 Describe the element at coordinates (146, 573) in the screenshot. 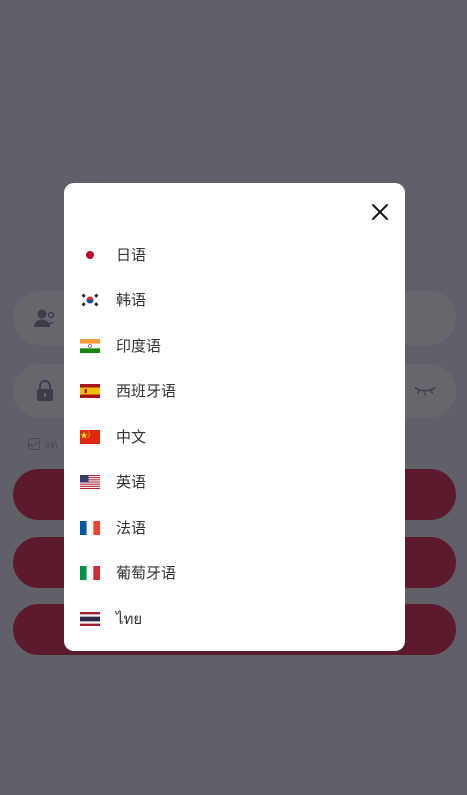

I see `language-label: 葡萄牙语` at that location.